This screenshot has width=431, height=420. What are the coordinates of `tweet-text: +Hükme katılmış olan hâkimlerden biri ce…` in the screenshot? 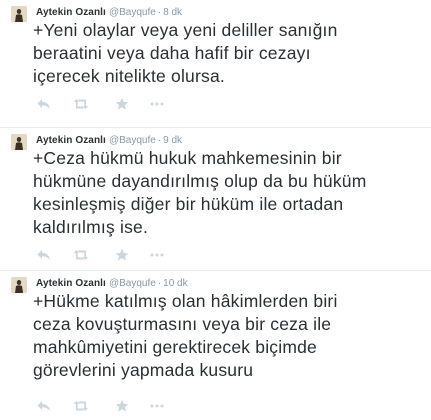 It's located at (185, 335).